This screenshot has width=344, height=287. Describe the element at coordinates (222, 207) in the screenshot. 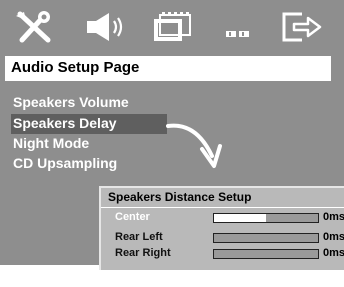

I see `submenu-divider` at that location.